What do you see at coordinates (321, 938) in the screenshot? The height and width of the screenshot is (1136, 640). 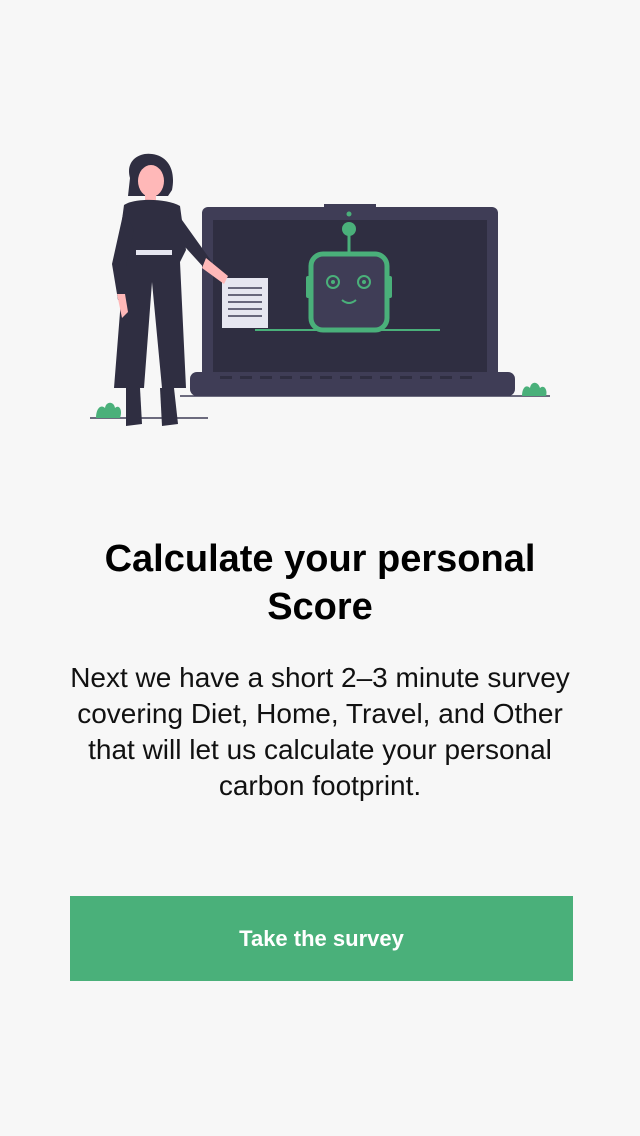 I see `take-survey-button: Take the survey` at bounding box center [321, 938].